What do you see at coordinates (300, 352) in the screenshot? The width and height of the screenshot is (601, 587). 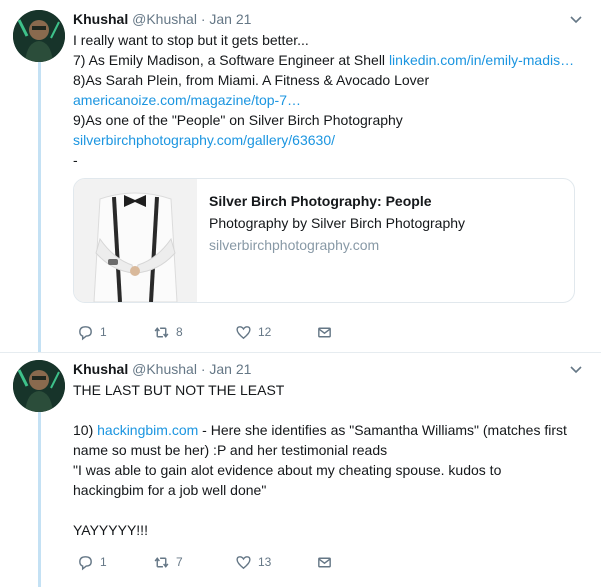 I see `tweet-divider` at bounding box center [300, 352].